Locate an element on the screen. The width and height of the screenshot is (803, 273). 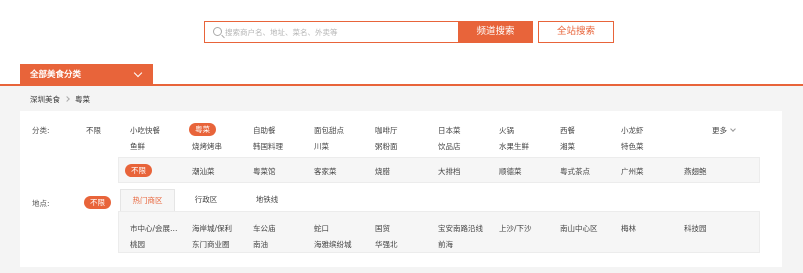
location-option: 前海 is located at coordinates (445, 244).